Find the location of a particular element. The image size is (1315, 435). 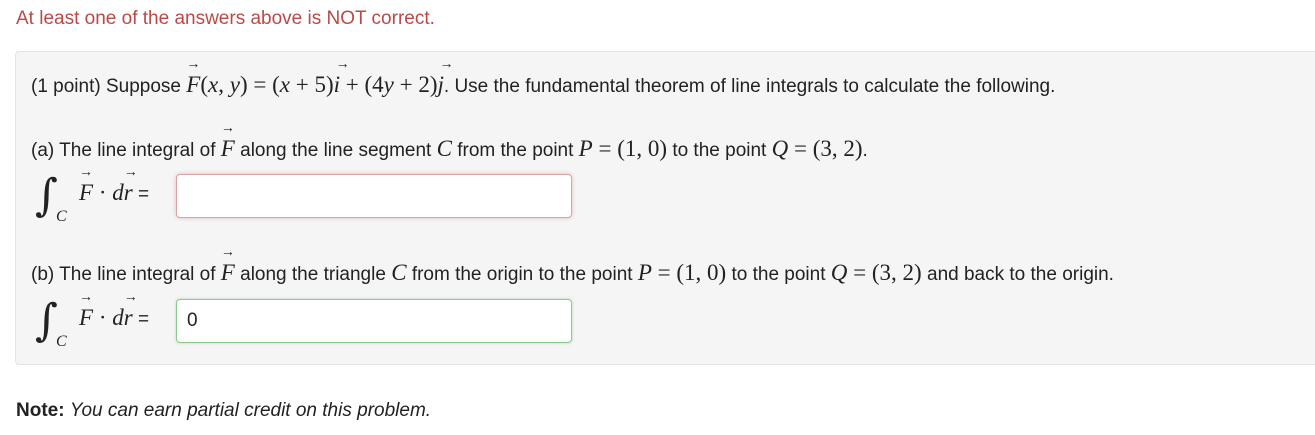

part-b-text-4: to the point is located at coordinates (778, 274).